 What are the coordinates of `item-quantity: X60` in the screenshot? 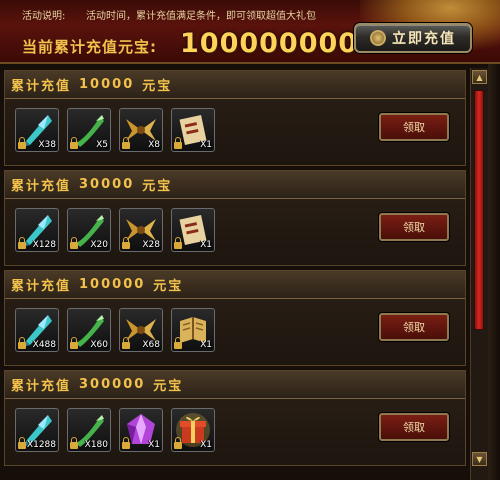 It's located at (99, 345).